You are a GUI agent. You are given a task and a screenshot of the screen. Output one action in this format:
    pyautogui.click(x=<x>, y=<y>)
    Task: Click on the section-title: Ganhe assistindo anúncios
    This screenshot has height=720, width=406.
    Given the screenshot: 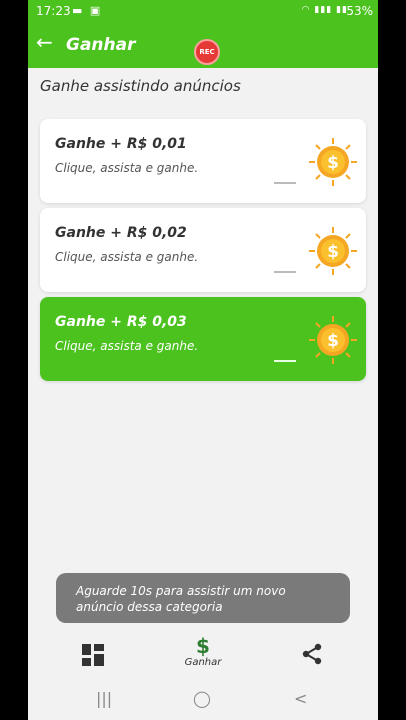 What is the action you would take?
    pyautogui.click(x=140, y=86)
    